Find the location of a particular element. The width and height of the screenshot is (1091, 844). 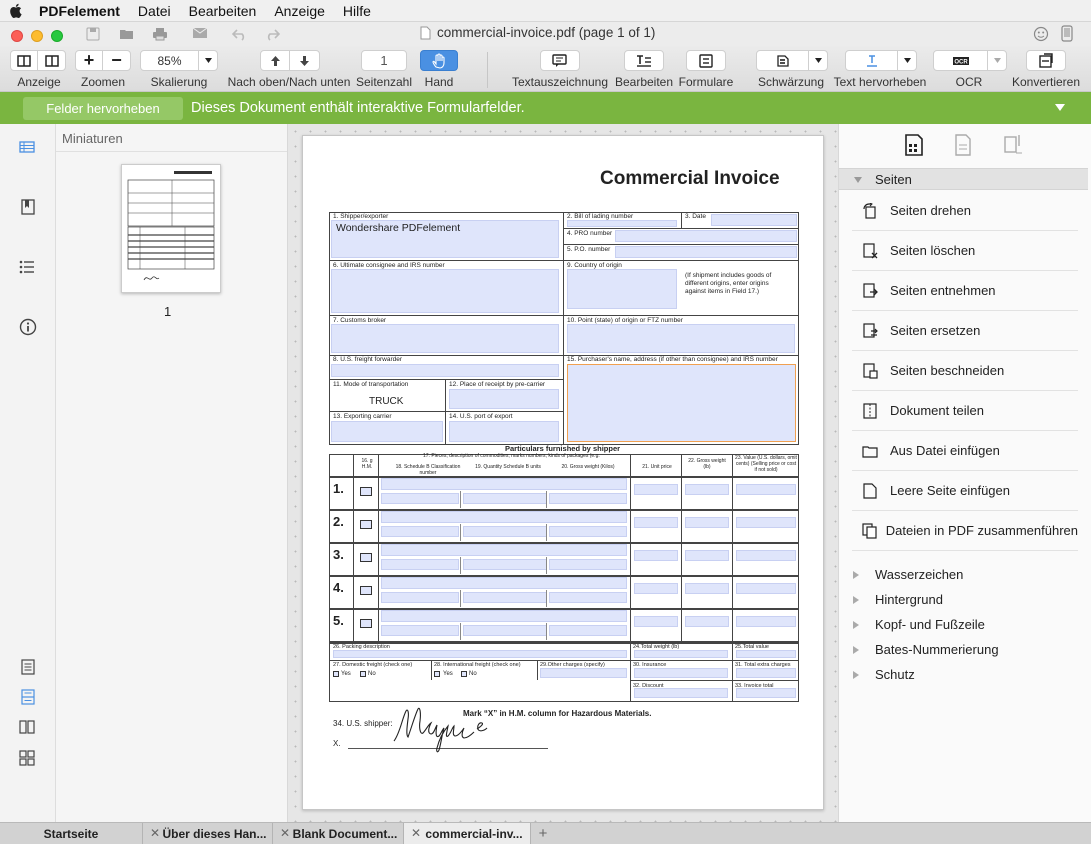

close-window-button is located at coordinates (17, 36).